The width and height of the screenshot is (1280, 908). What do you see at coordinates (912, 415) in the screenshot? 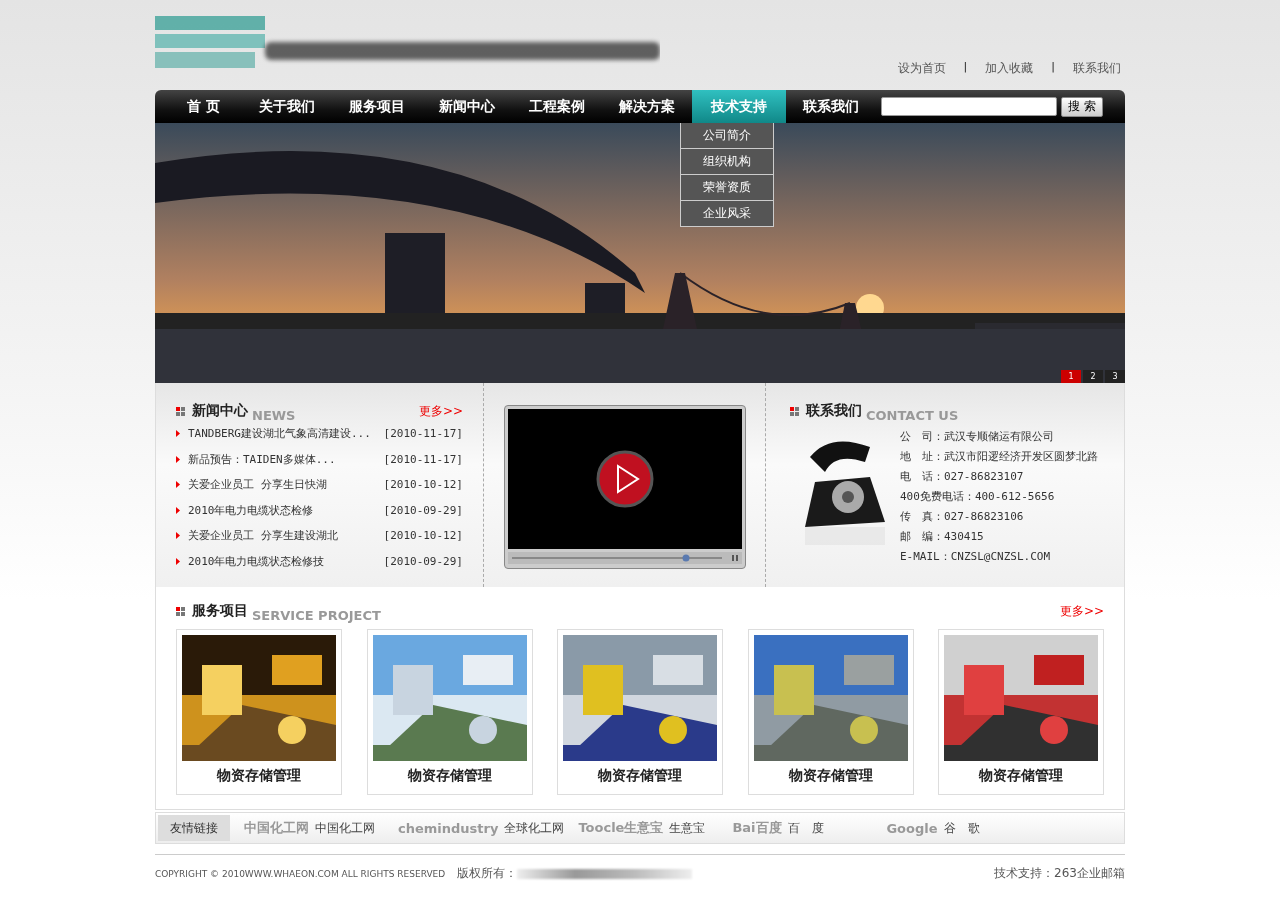
I see `section-subtitle: CONTACT US` at bounding box center [912, 415].